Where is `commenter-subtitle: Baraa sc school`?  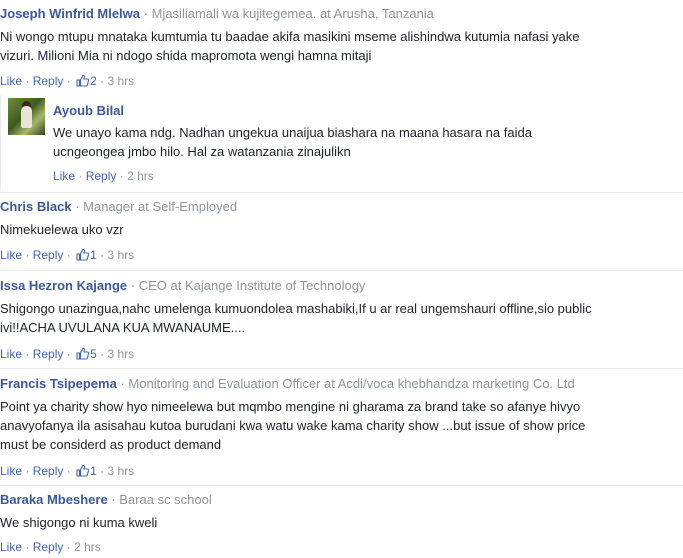 commenter-subtitle: Baraa sc school is located at coordinates (165, 499).